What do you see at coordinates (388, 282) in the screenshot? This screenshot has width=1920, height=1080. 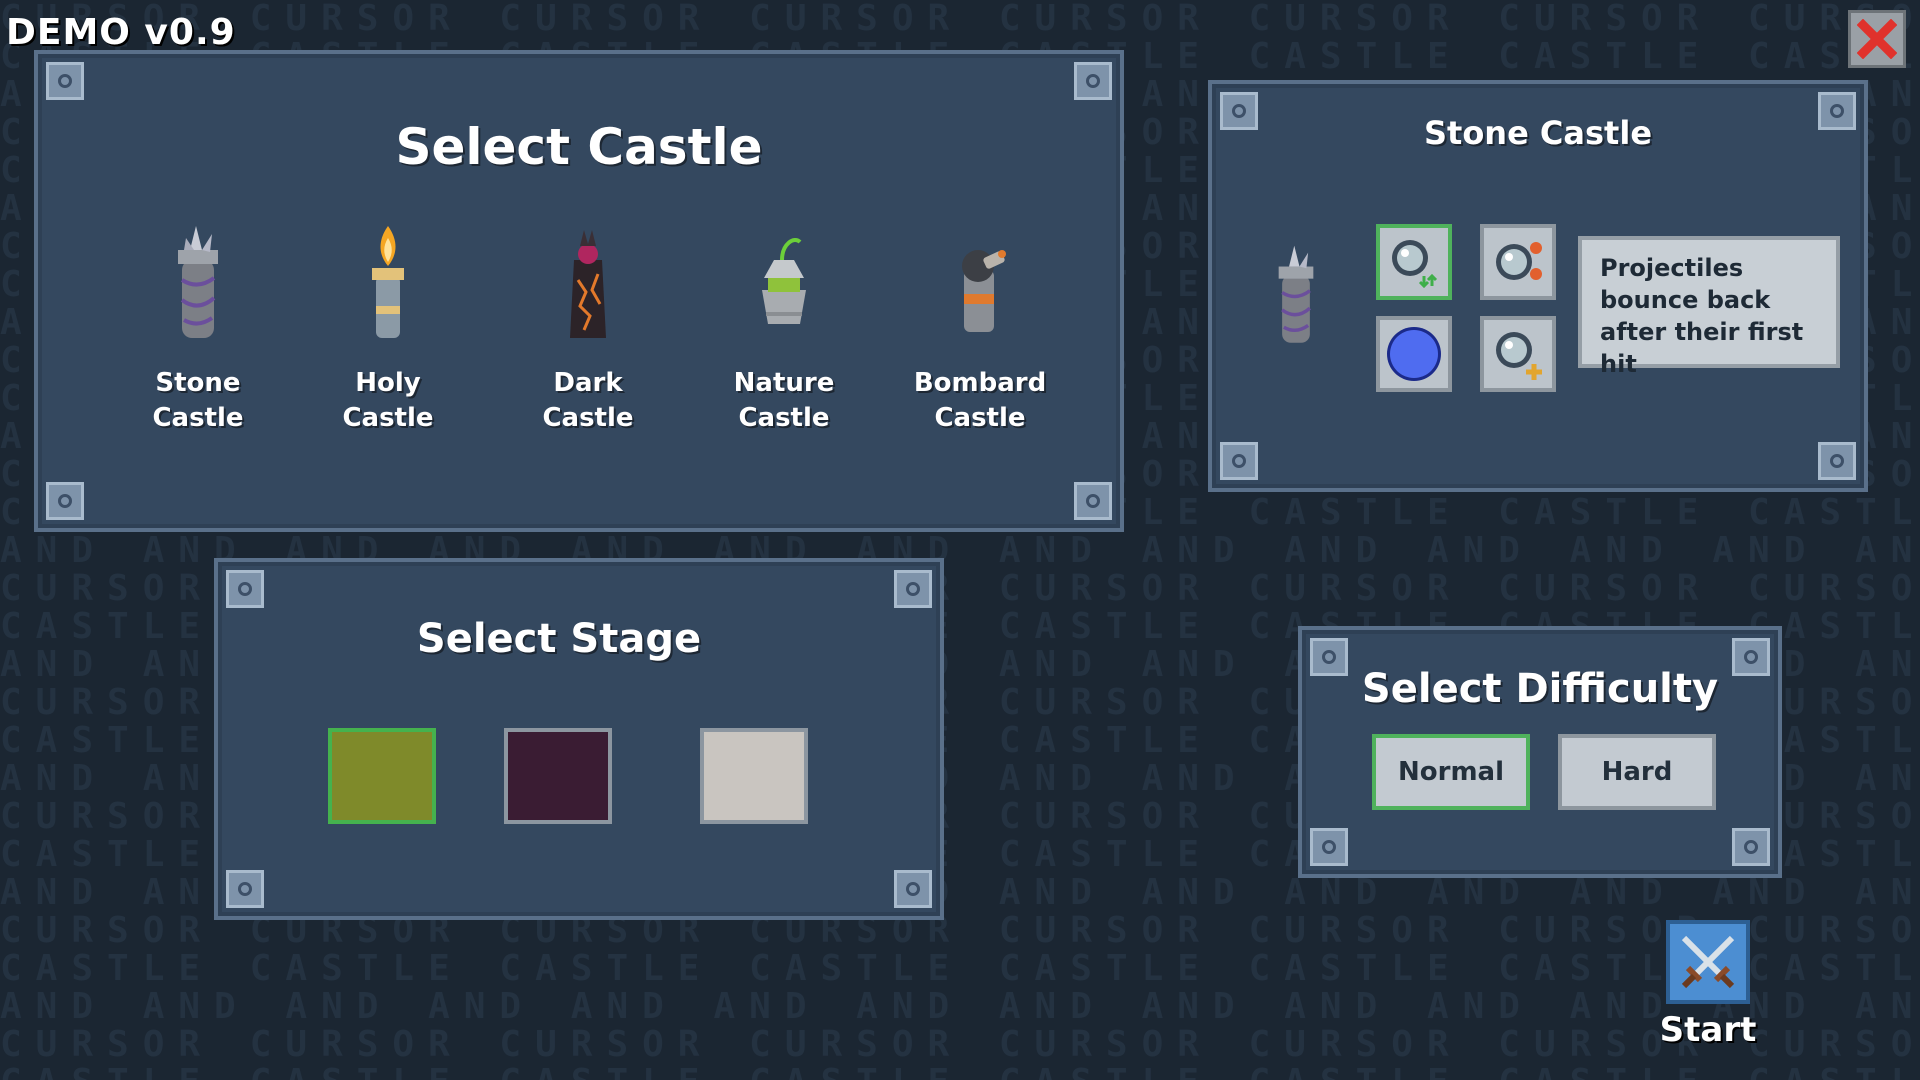 I see `holy-castle-icon` at bounding box center [388, 282].